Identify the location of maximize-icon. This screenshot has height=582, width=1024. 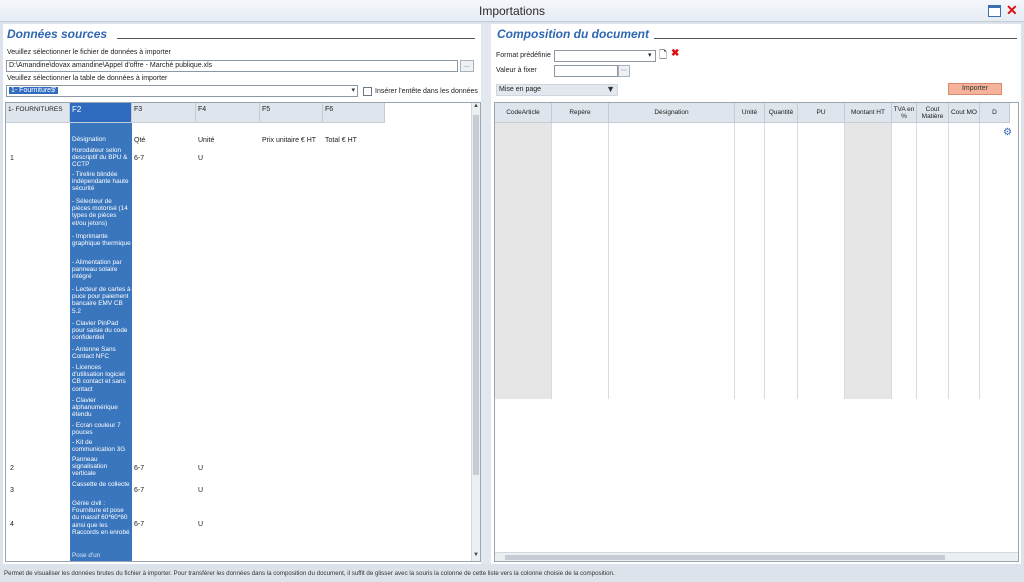
(994, 11).